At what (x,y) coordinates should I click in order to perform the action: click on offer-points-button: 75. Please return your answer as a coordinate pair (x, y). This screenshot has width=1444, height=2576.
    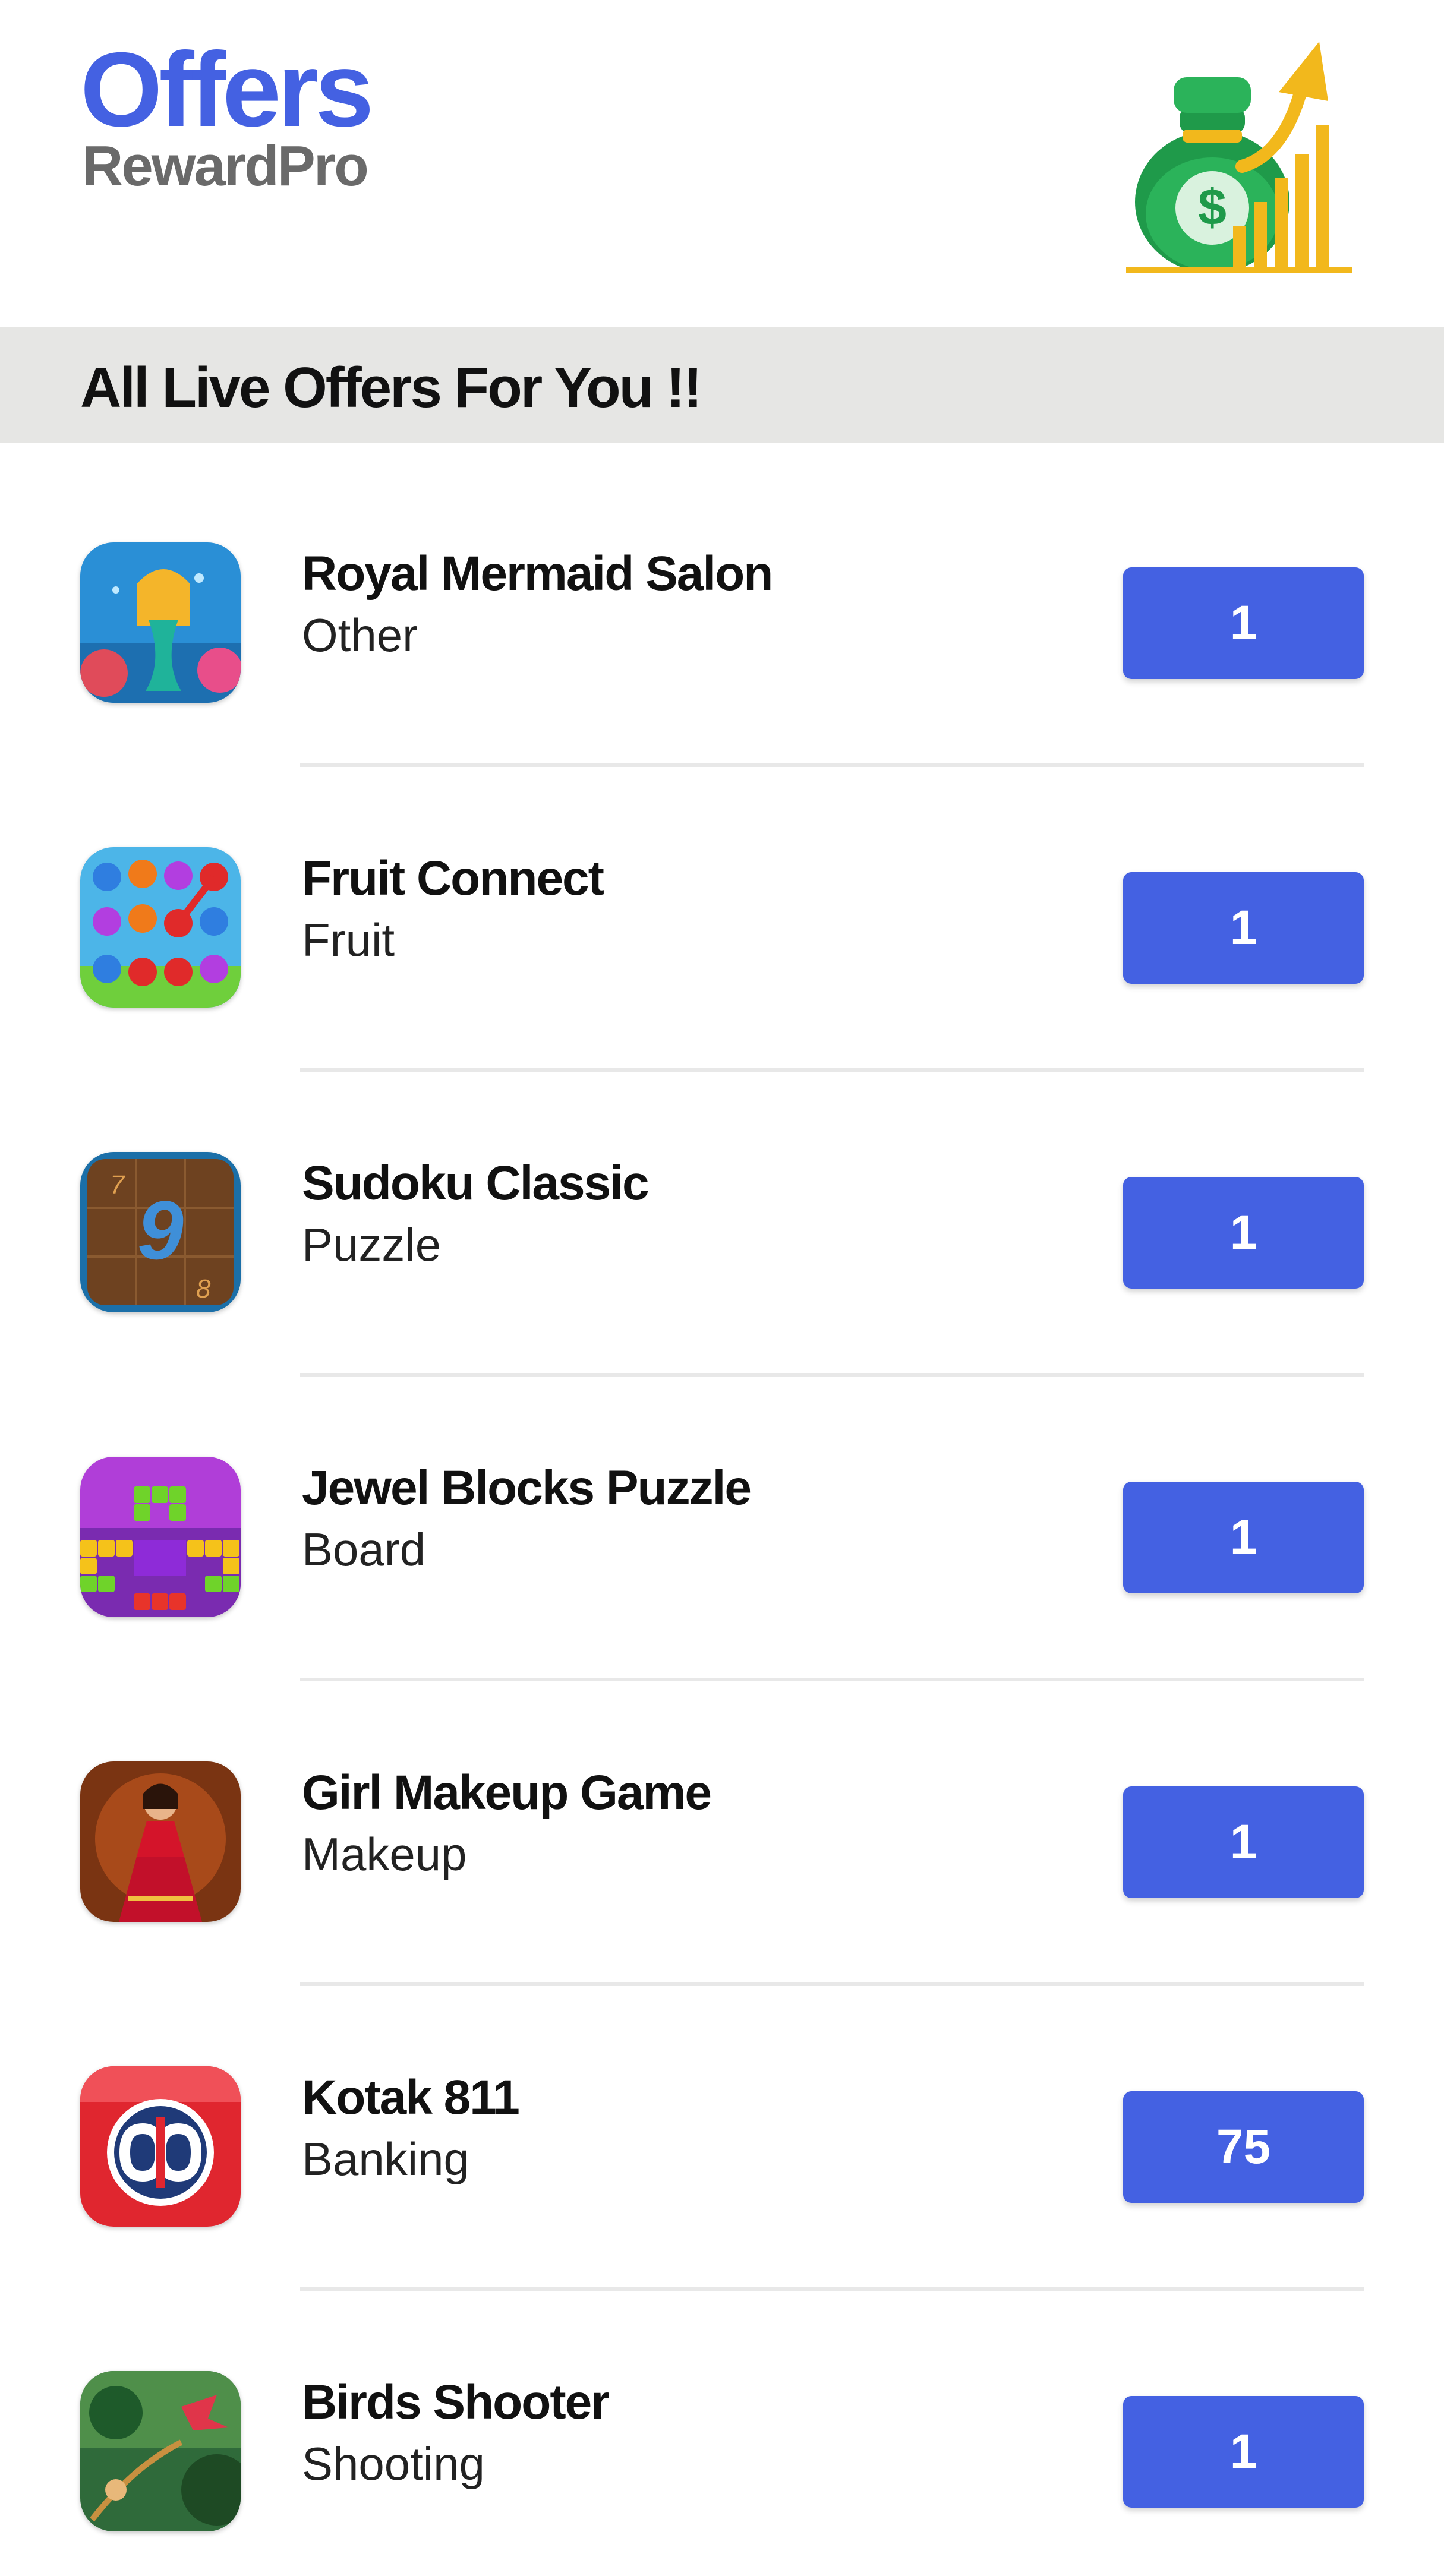
    Looking at the image, I should click on (1243, 2147).